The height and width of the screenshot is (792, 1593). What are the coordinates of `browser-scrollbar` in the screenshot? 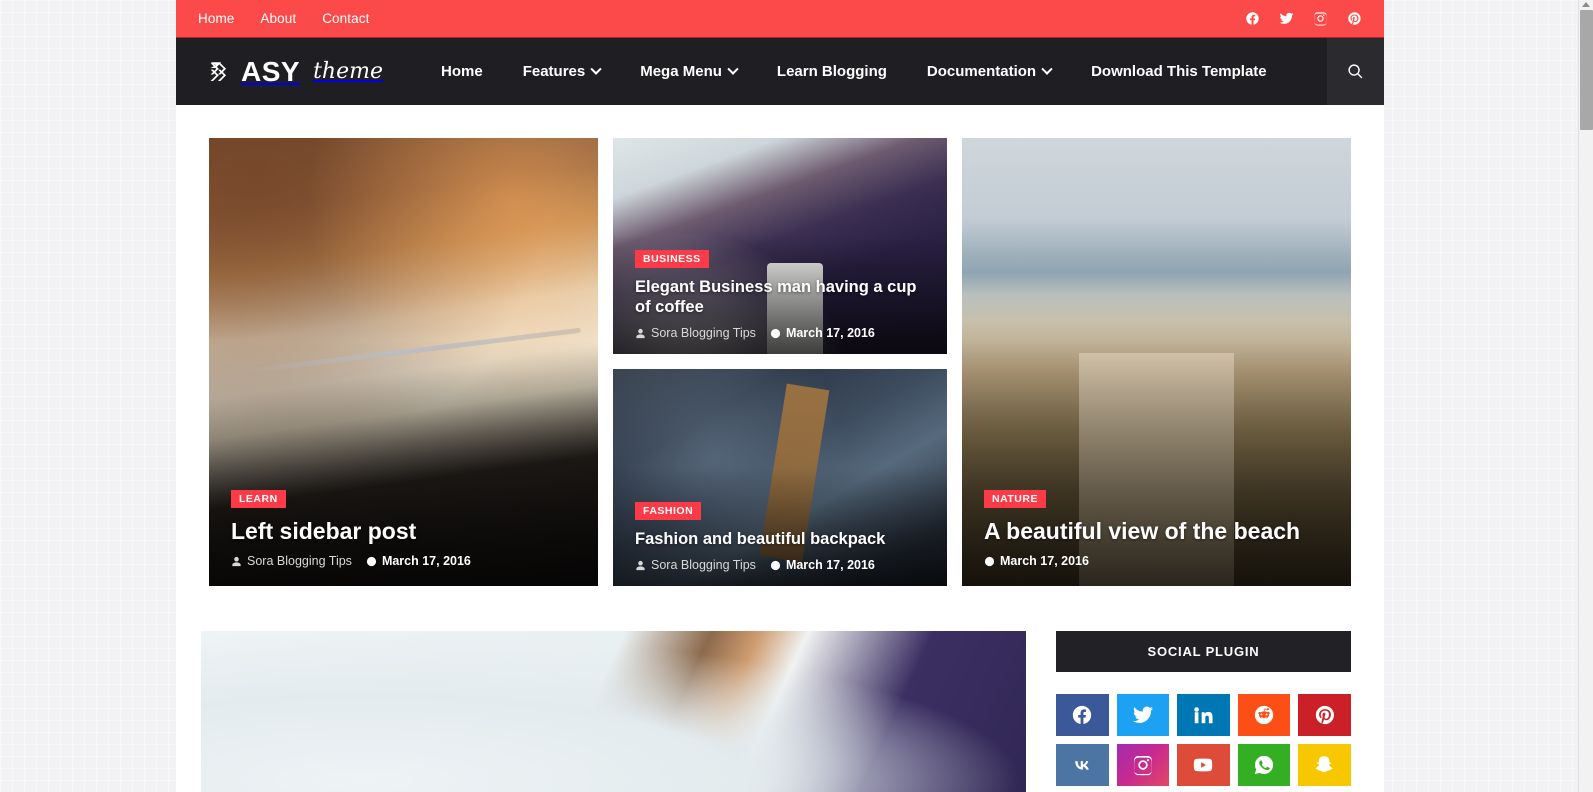 It's located at (1585, 396).